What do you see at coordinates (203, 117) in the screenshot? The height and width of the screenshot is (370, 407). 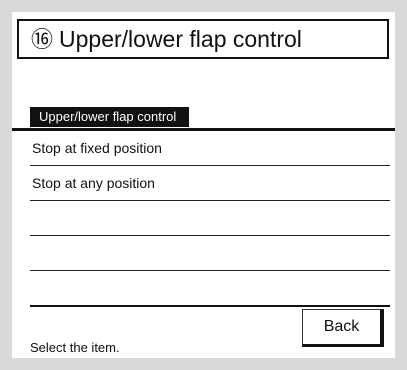 I see `list-header: Upper/lower flap control` at bounding box center [203, 117].